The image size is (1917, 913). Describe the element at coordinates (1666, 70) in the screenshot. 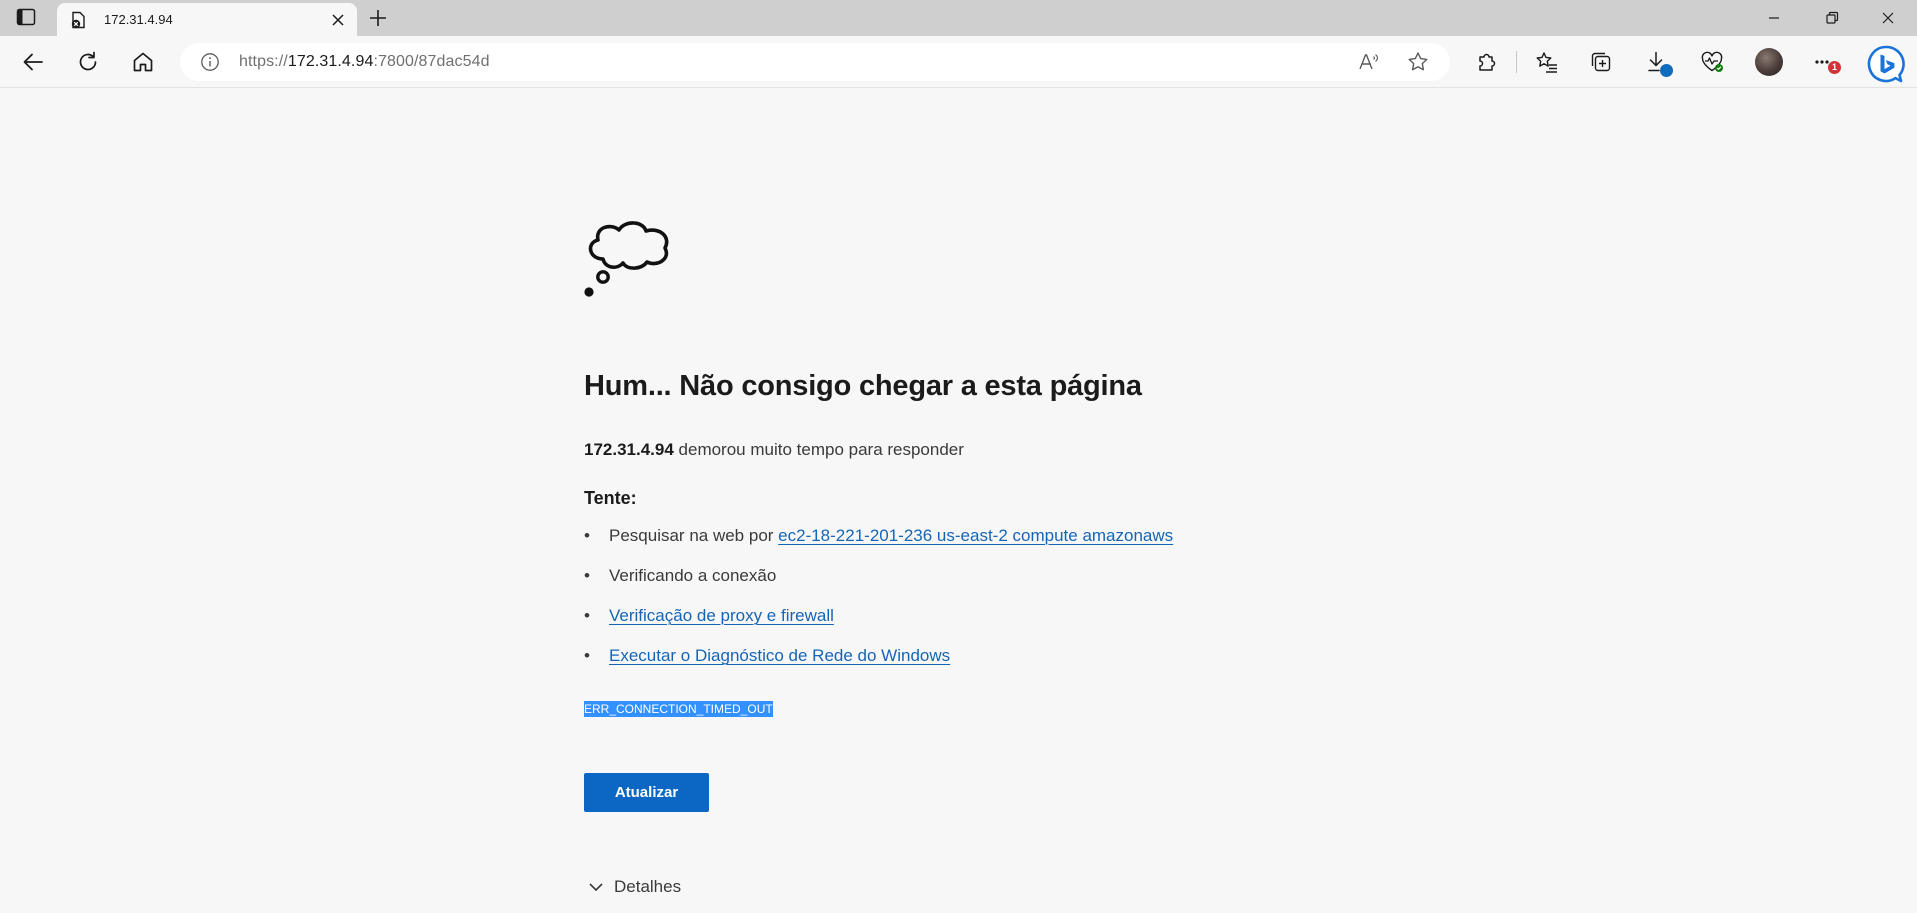

I see `download-badge` at that location.